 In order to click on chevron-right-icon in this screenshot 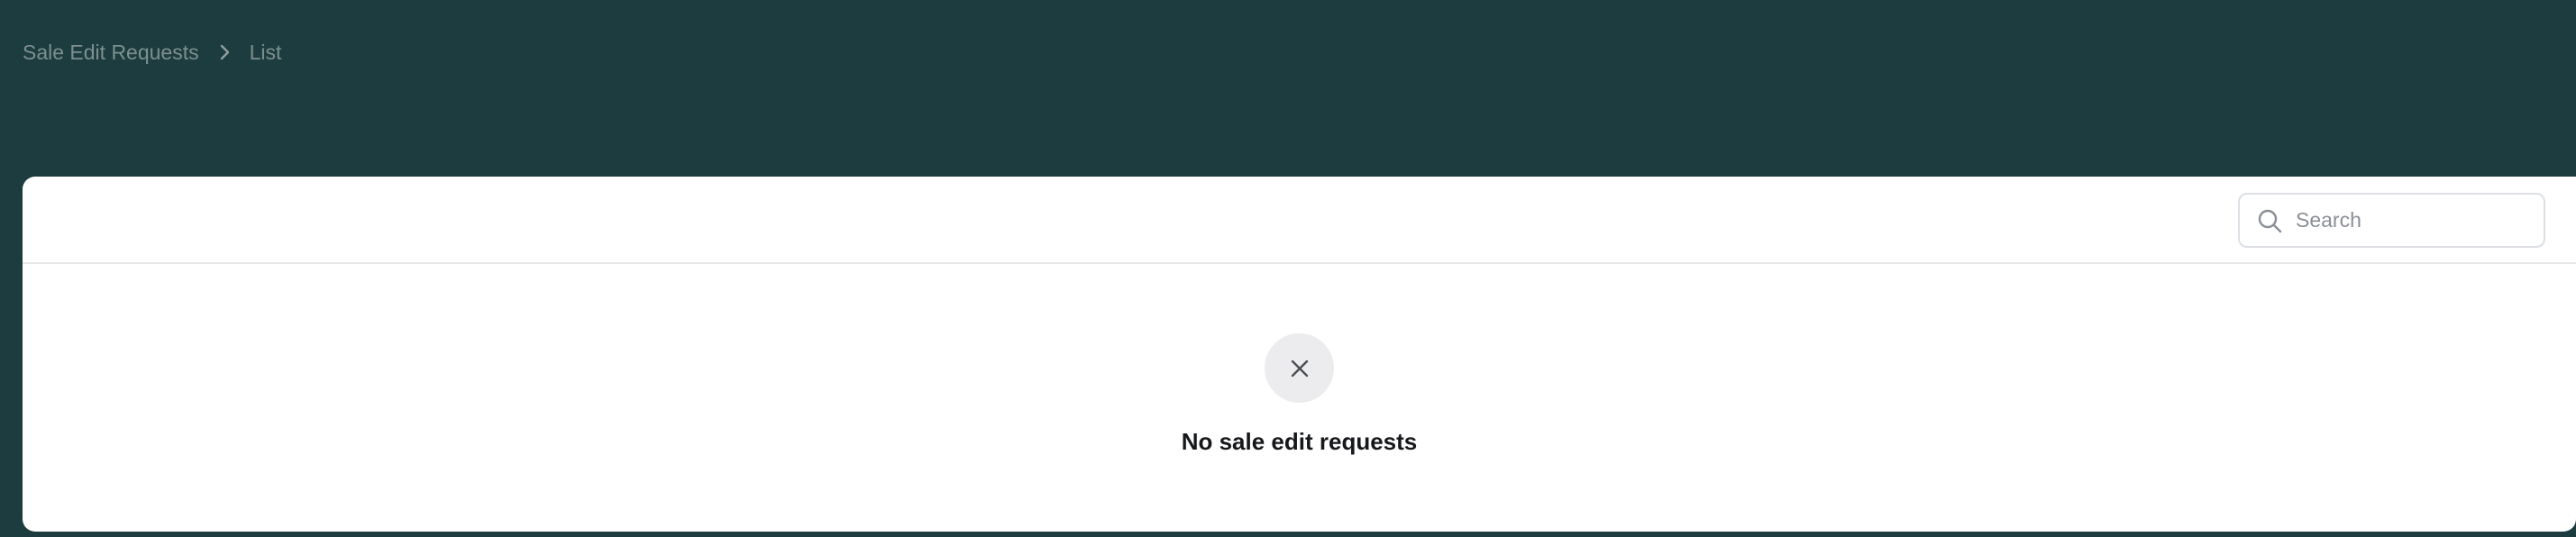, I will do `click(224, 52)`.